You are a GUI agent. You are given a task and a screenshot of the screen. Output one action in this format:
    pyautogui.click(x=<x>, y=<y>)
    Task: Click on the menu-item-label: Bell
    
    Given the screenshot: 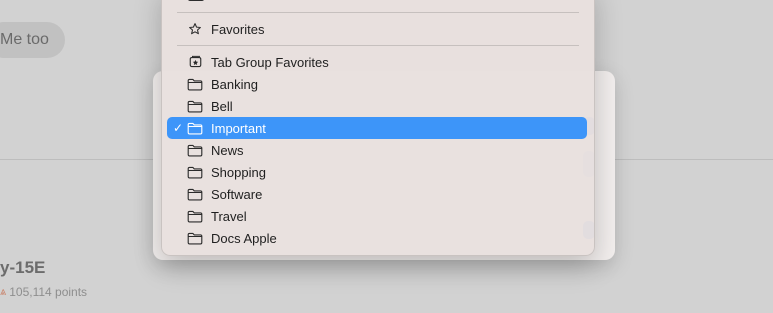 What is the action you would take?
    pyautogui.click(x=222, y=106)
    